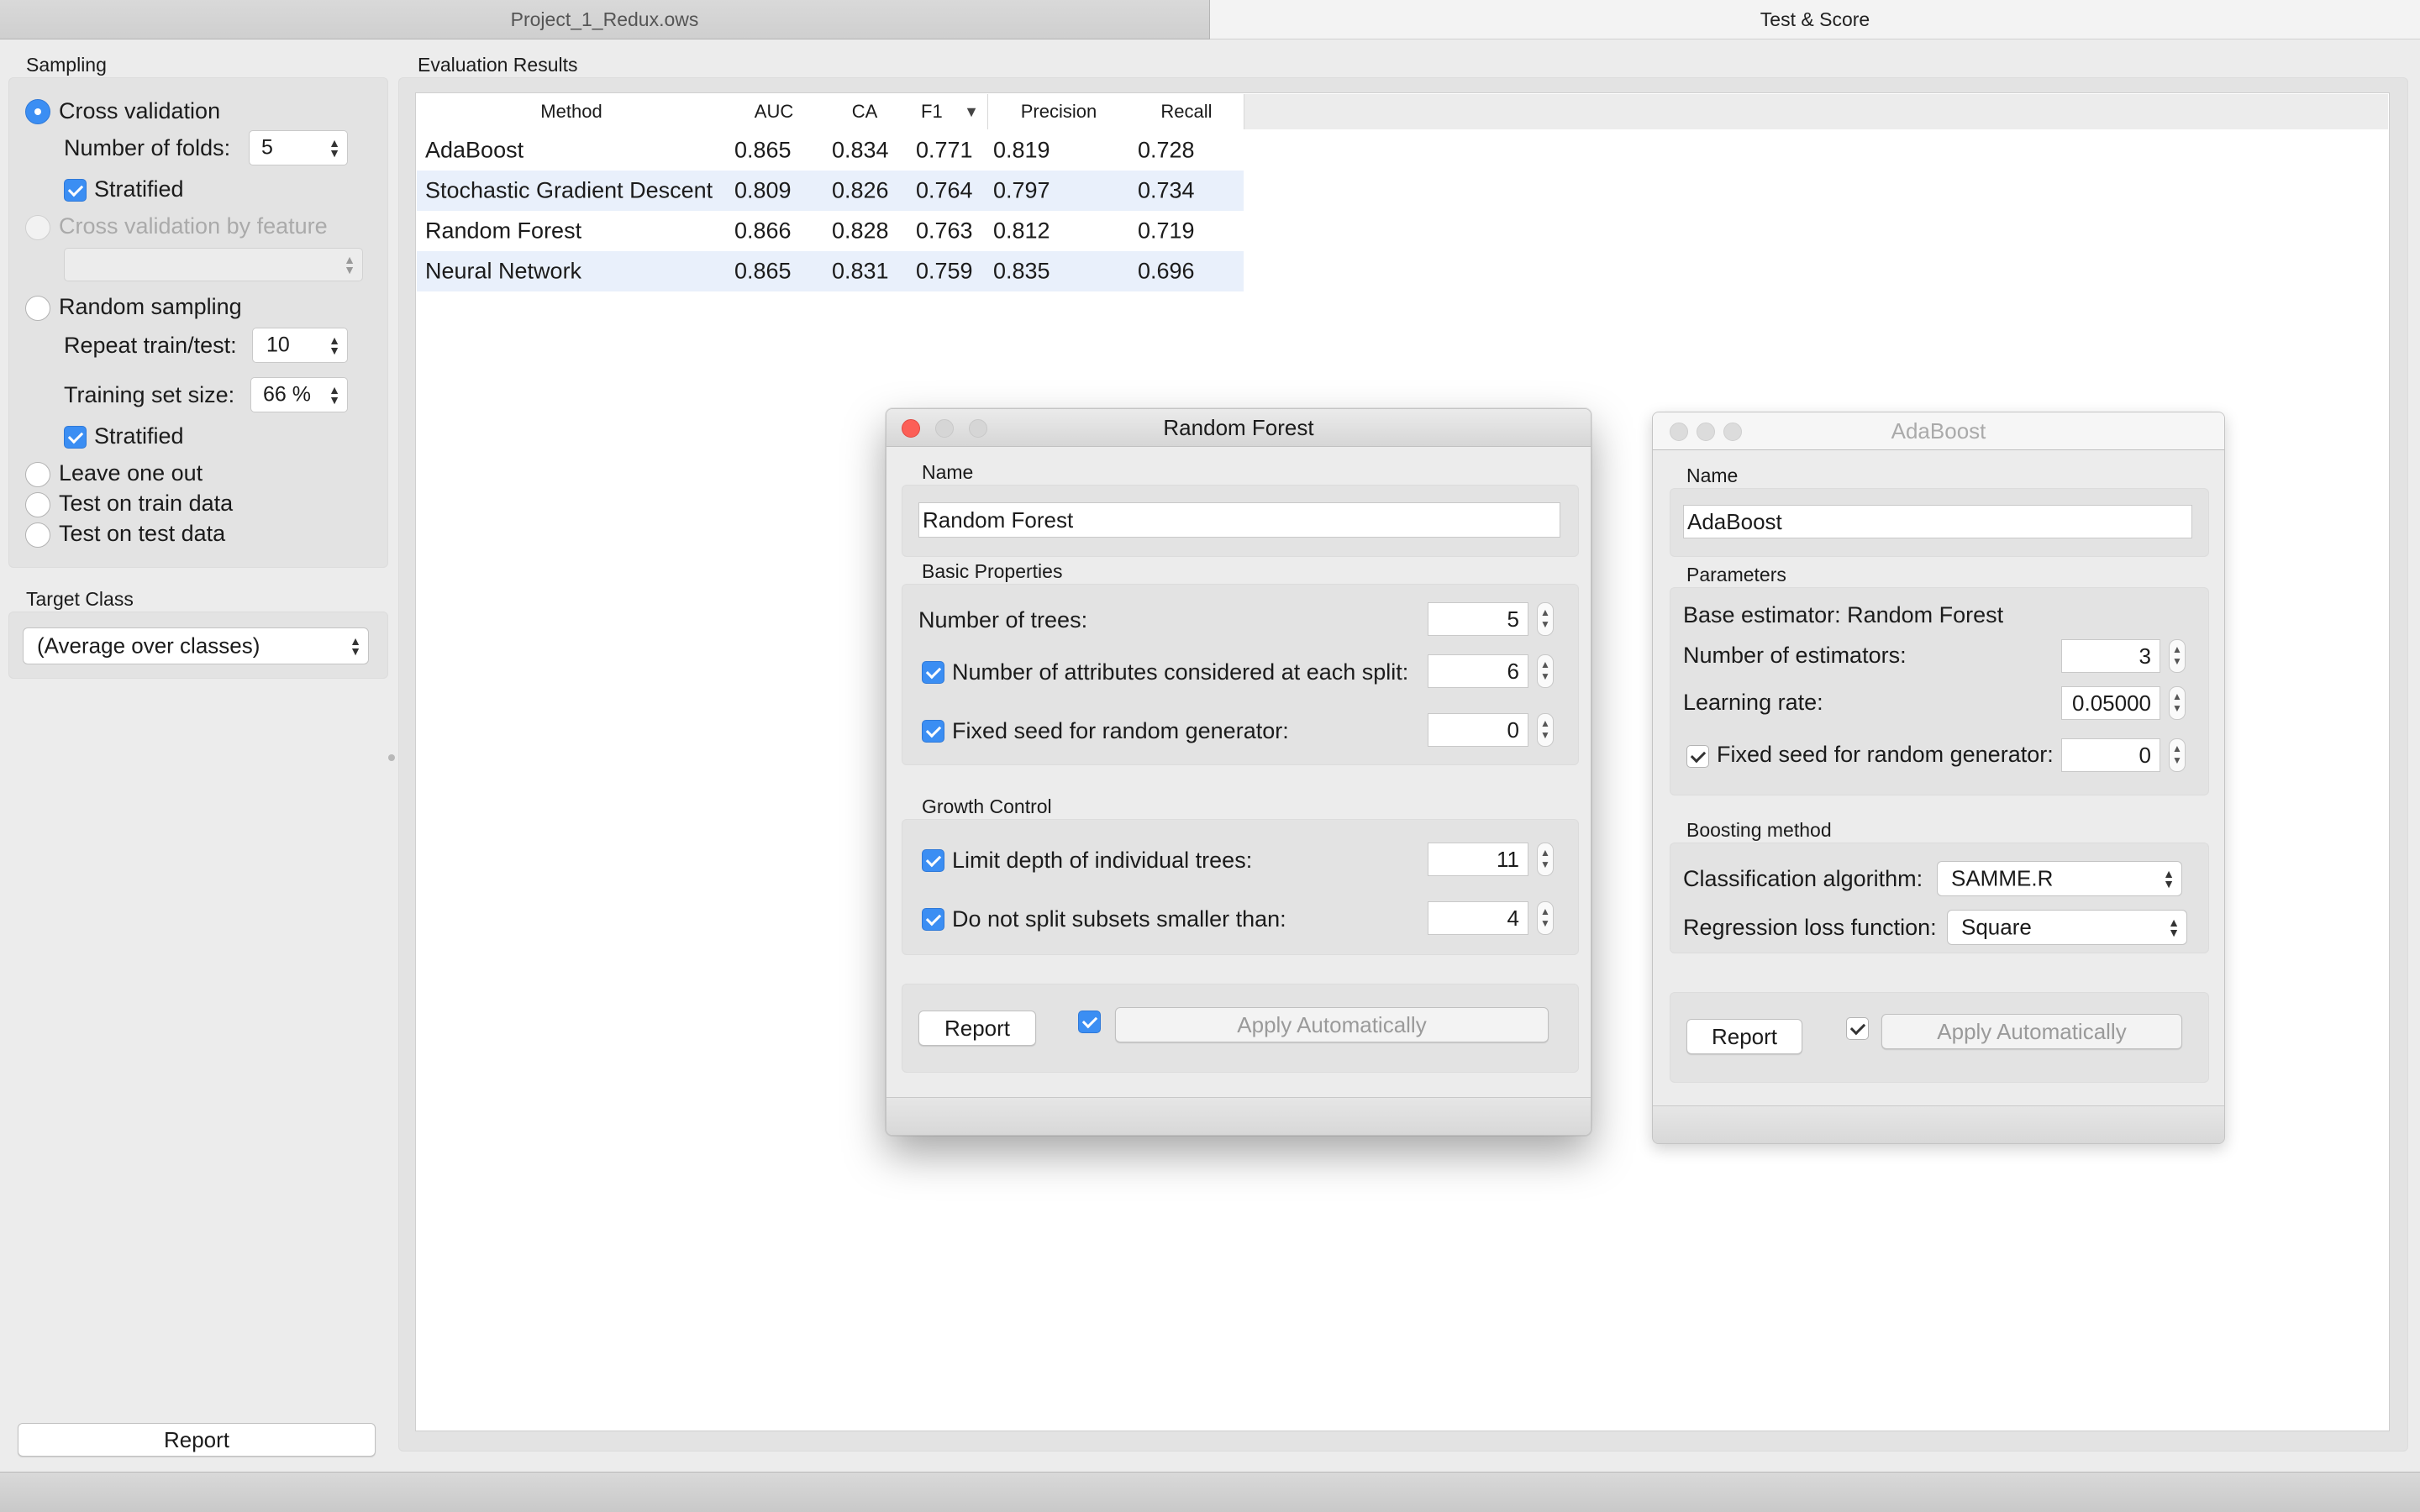  Describe the element at coordinates (149, 394) in the screenshot. I see `train-size-label: Training set size:` at that location.